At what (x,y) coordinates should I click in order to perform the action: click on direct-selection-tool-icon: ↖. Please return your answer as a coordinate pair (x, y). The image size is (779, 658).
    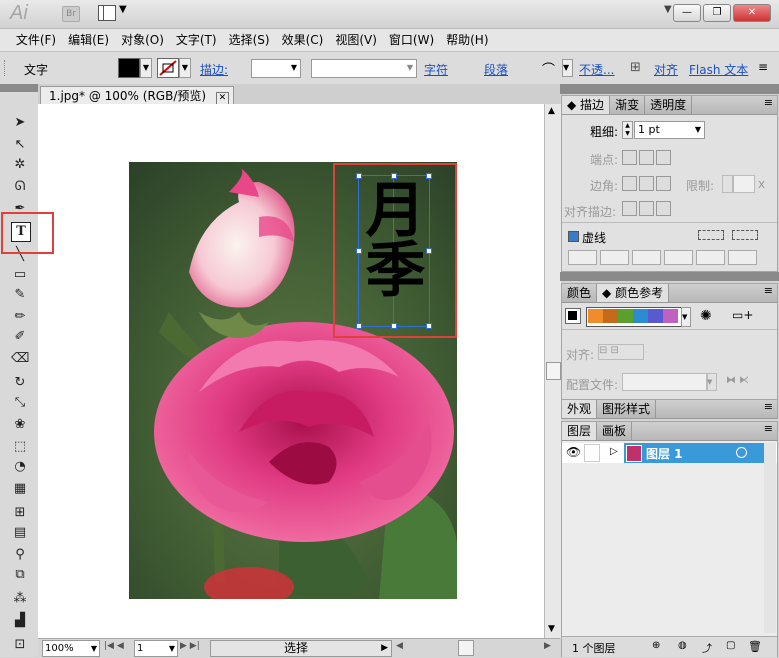
    Looking at the image, I should click on (20, 145).